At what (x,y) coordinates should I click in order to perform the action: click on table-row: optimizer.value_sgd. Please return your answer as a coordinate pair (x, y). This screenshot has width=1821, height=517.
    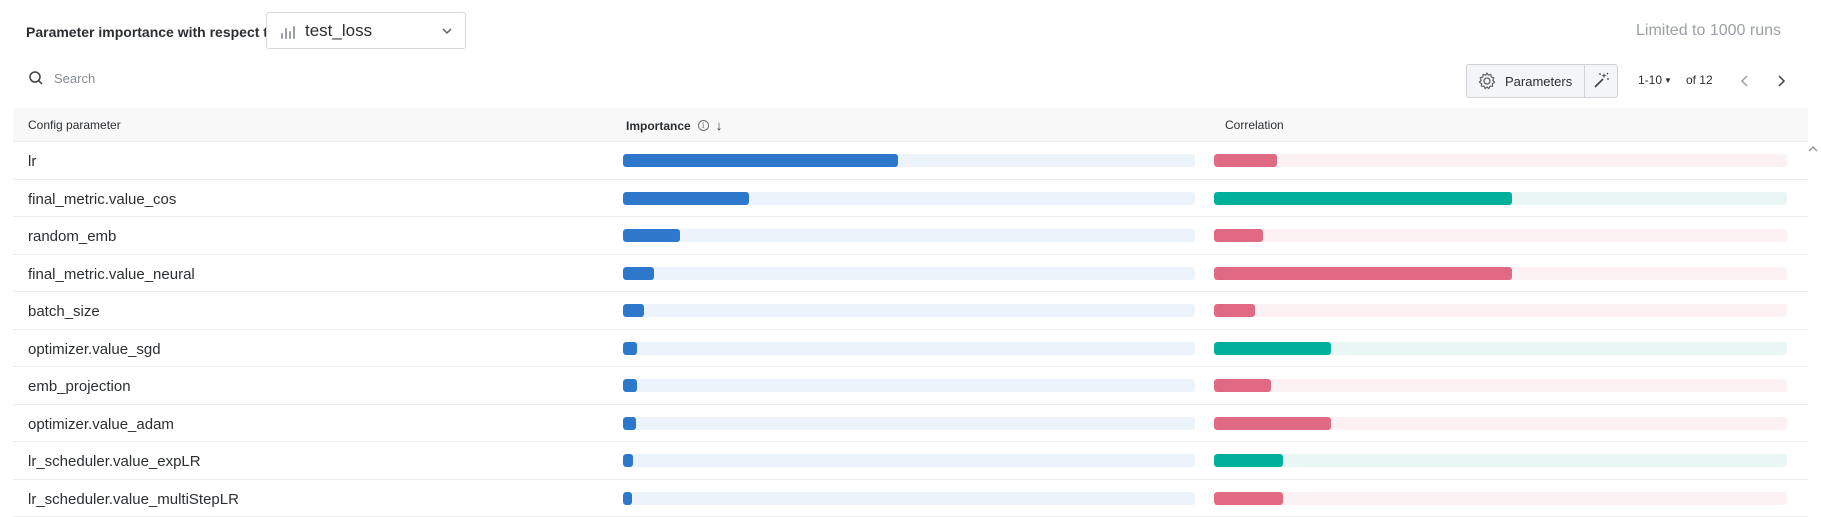
    Looking at the image, I should click on (910, 348).